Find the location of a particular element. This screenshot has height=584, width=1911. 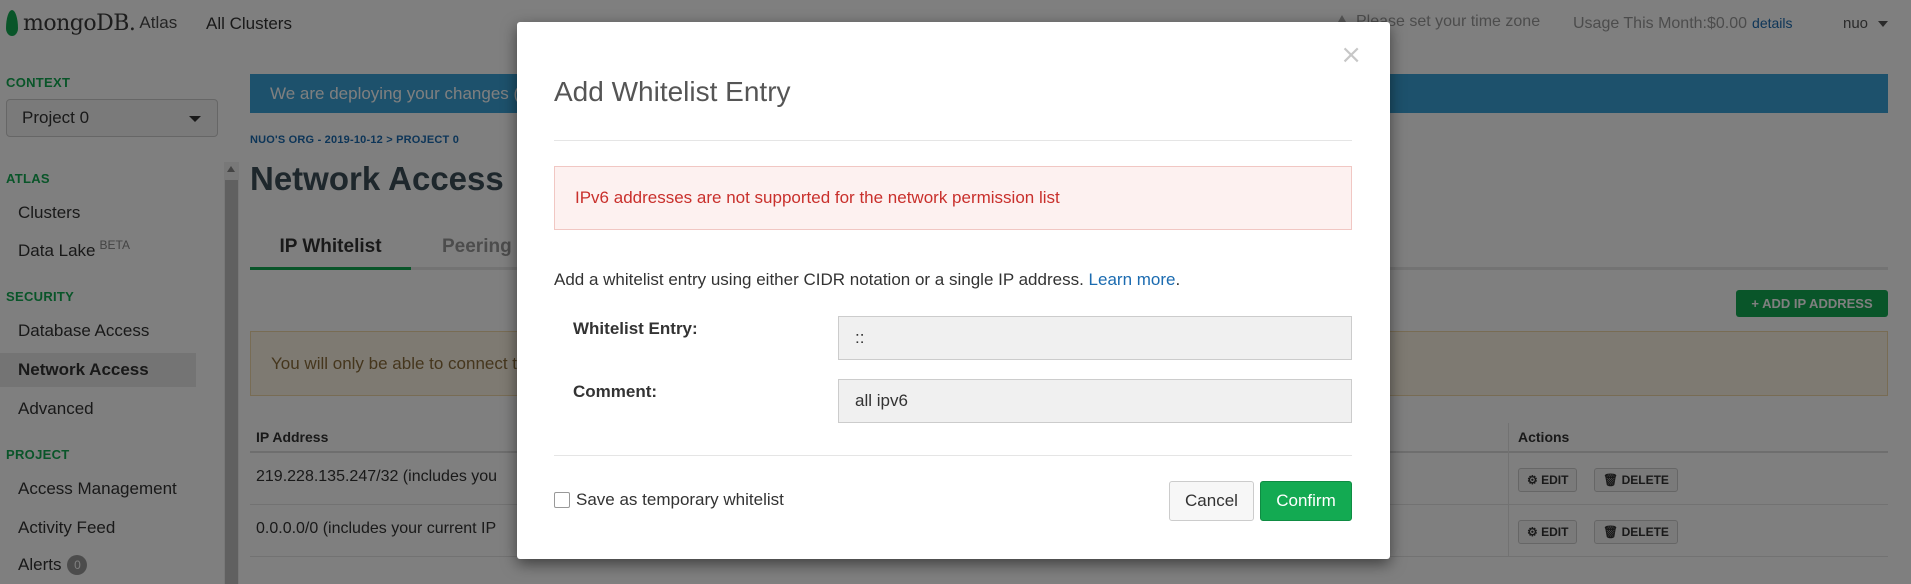

comment-label: Comment: is located at coordinates (615, 391).